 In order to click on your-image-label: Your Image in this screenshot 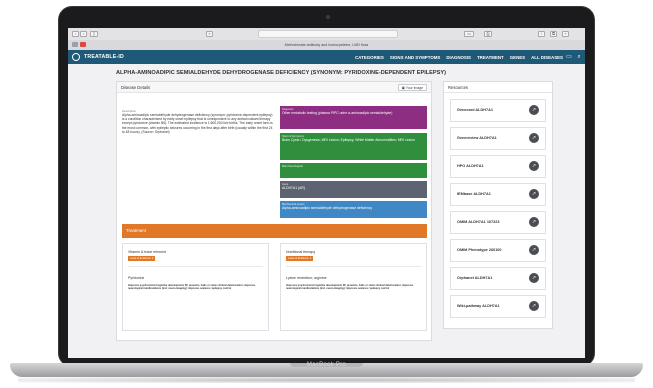, I will do `click(414, 87)`.